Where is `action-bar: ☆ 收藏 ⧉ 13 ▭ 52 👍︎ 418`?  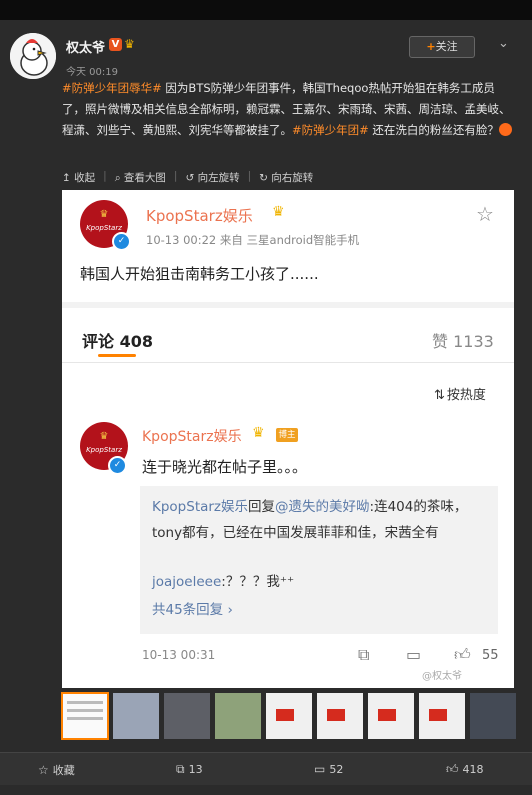
action-bar: ☆ 收藏 ⧉ 13 ▭ 52 👍︎ 418 is located at coordinates (266, 768).